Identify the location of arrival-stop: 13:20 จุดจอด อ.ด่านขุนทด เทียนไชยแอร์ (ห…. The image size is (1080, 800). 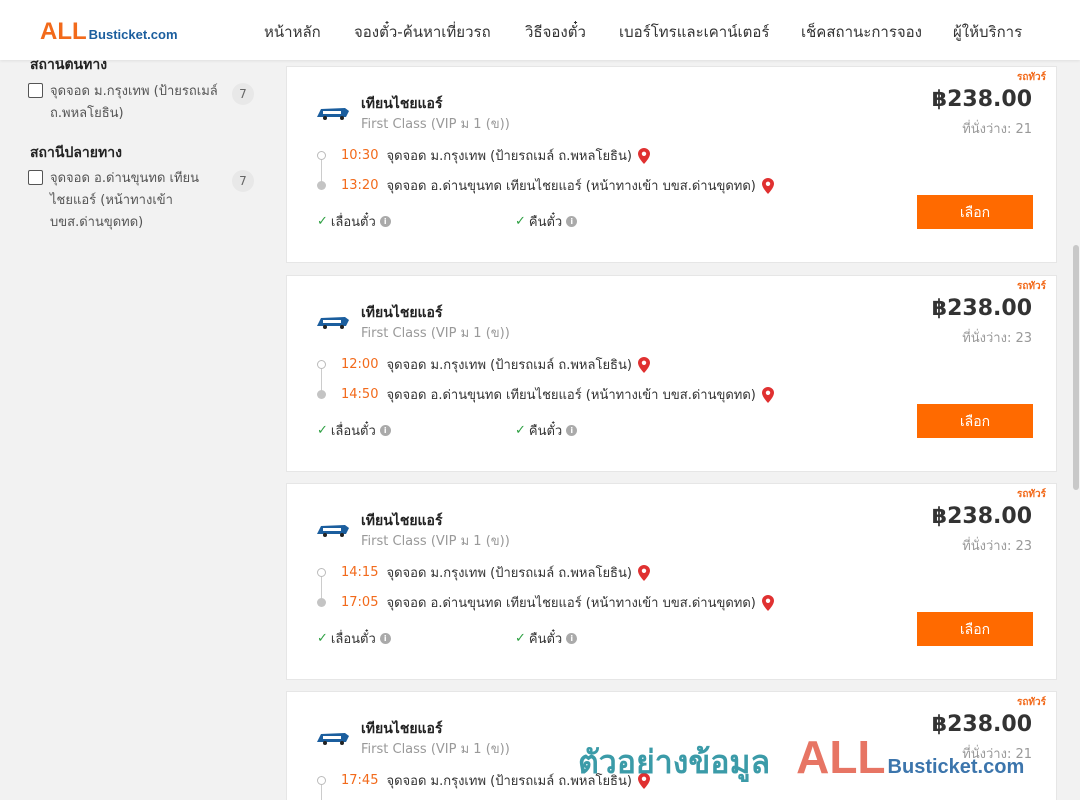
(557, 185).